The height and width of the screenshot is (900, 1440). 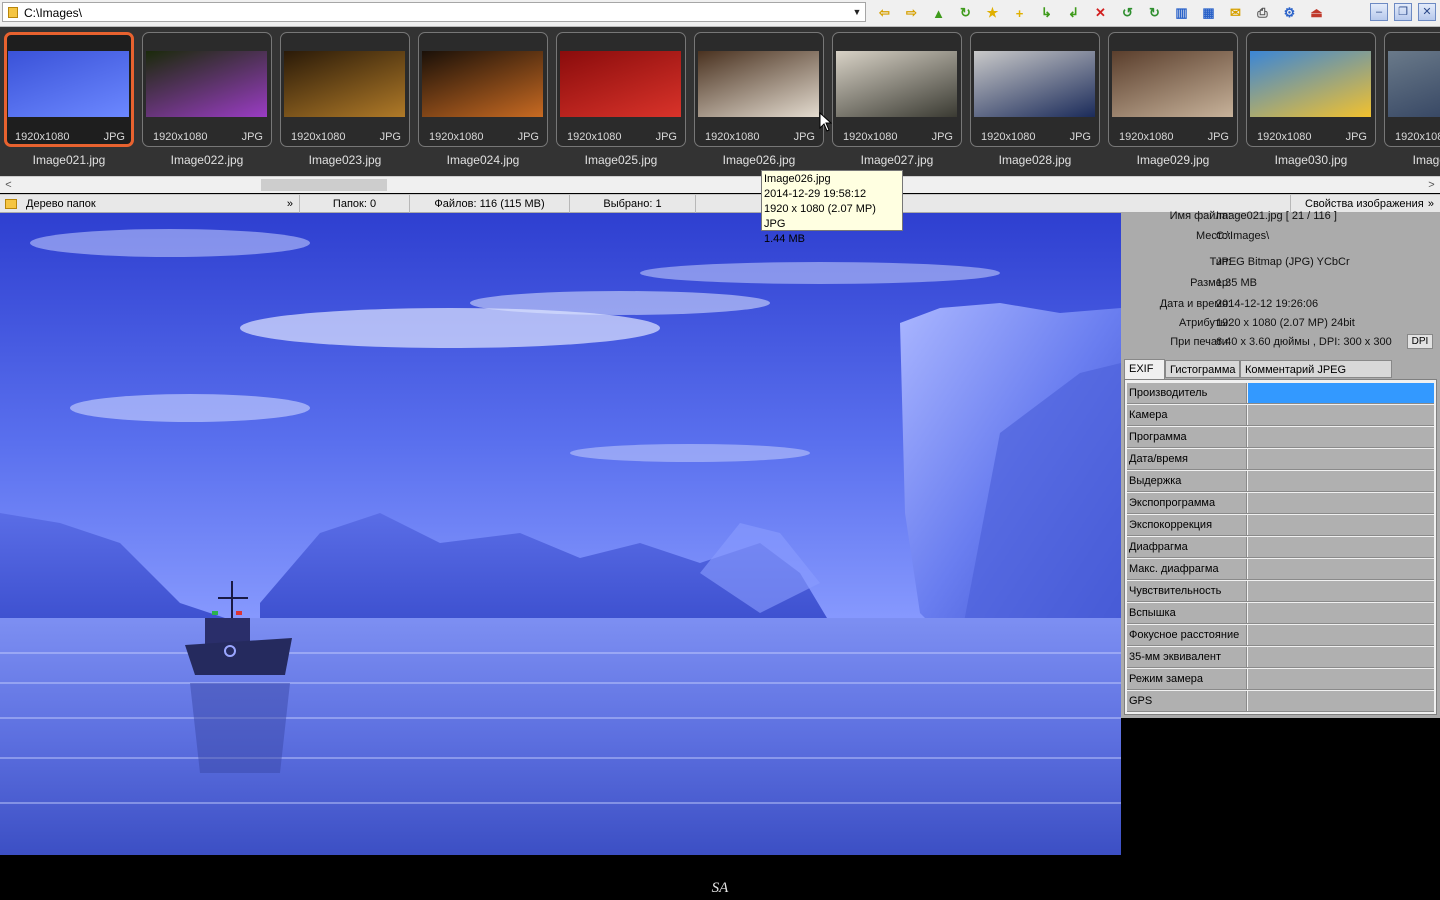 I want to click on restore-button: ❐, so click(x=1403, y=12).